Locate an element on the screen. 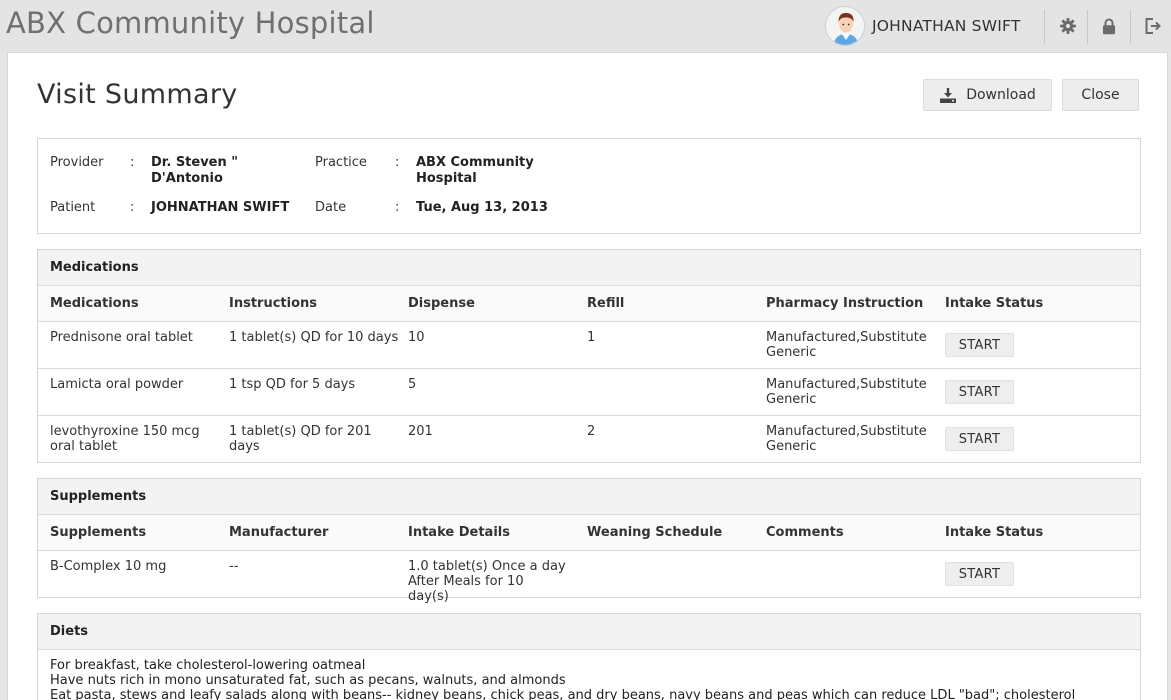 This screenshot has width=1171, height=700. medication-refill: 1 is located at coordinates (591, 337).